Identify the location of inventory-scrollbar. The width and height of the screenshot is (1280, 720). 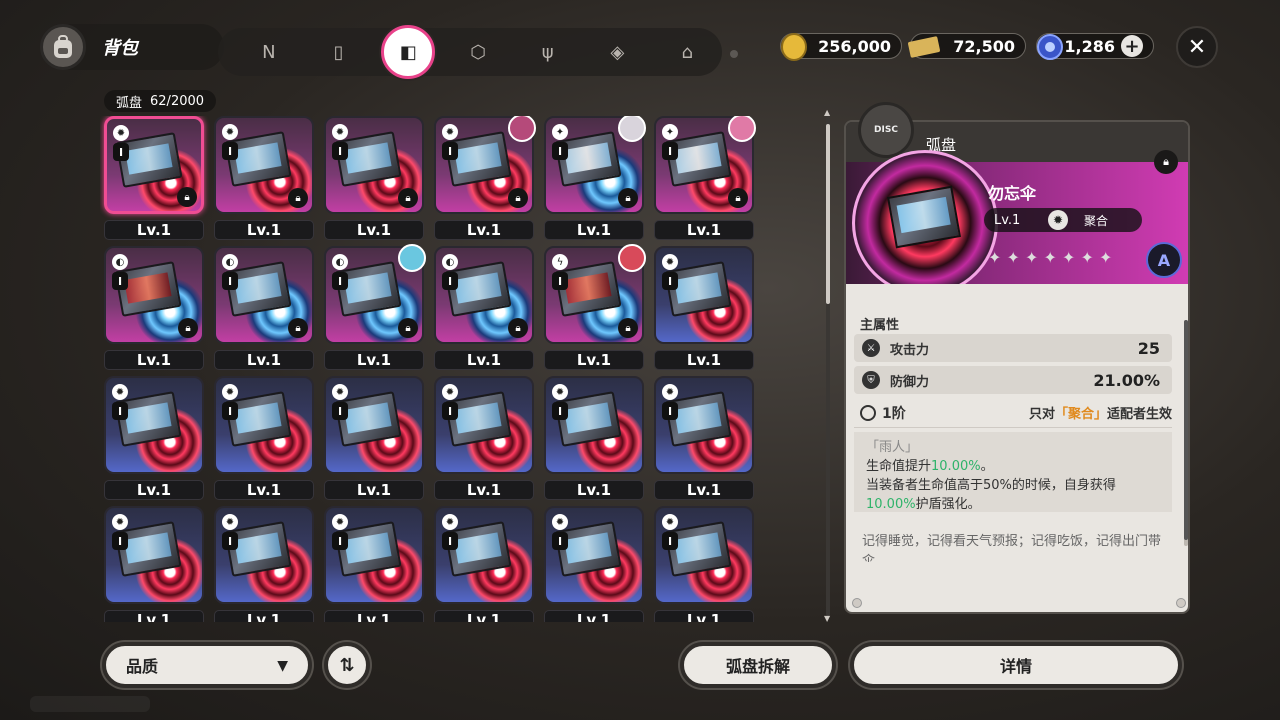
(828, 366).